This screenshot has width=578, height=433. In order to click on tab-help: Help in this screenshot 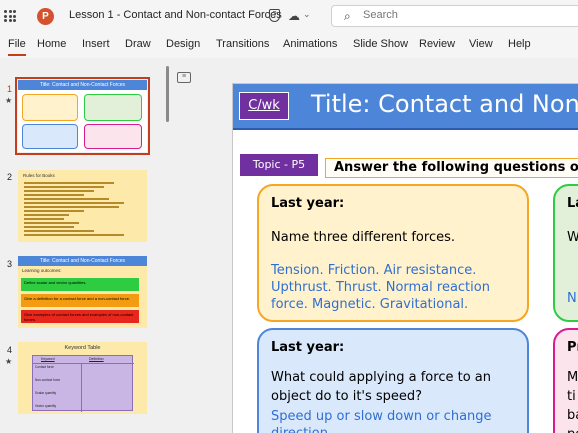, I will do `click(519, 44)`.